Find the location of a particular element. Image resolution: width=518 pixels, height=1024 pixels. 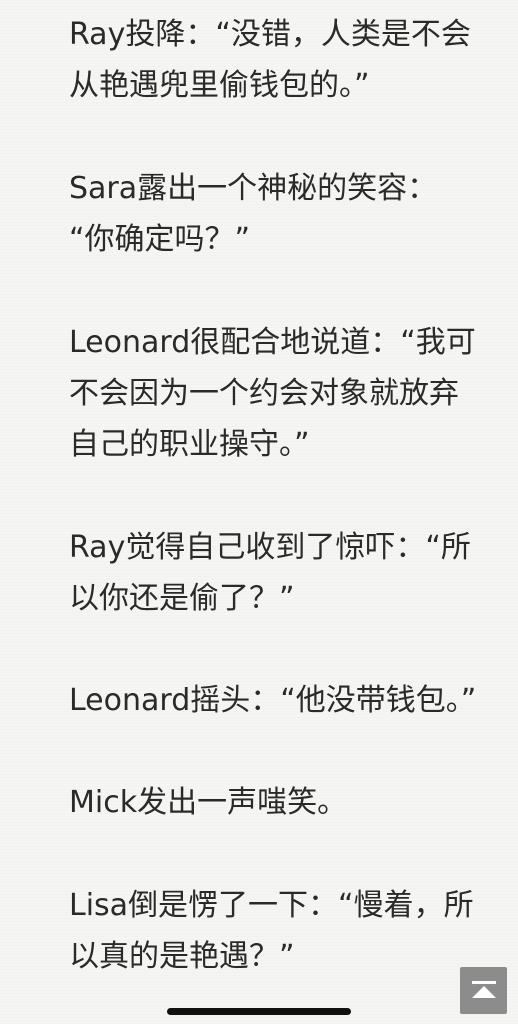

text-line: Lisa倒是愣了一下：“慢着，所 is located at coordinates (271, 905).